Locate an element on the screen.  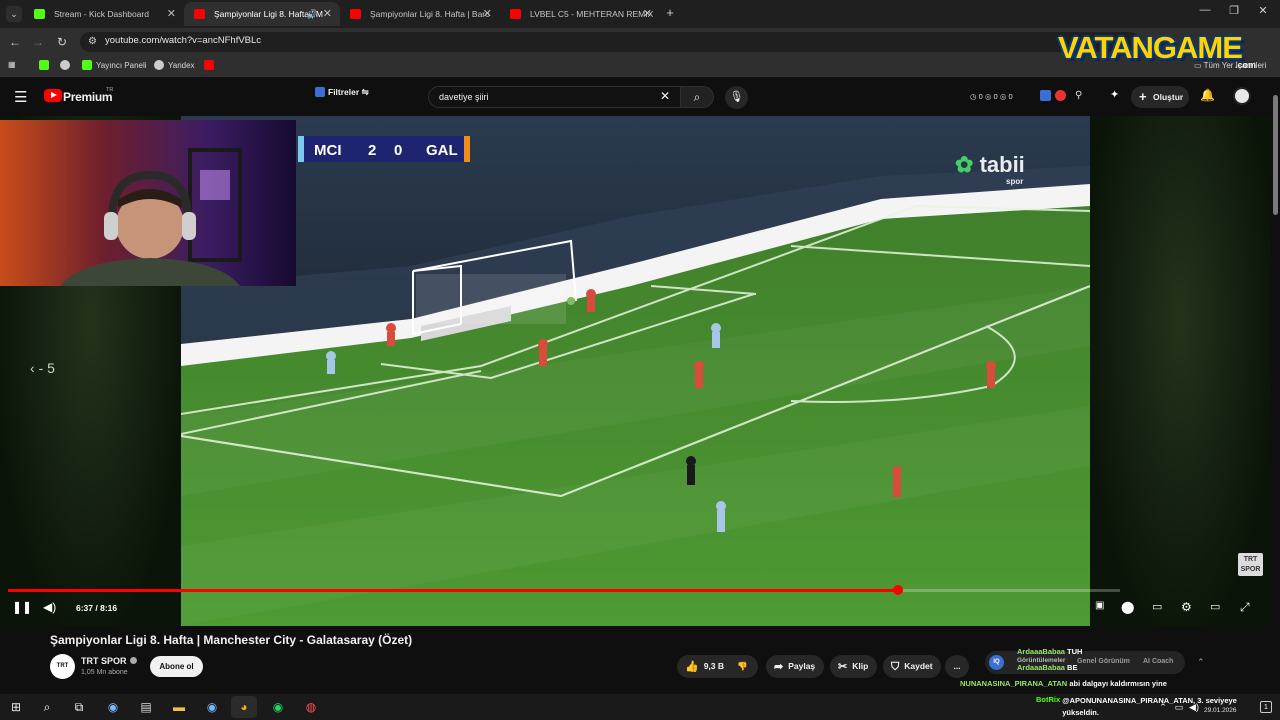
tab-youtube-active: Şampiyonlar Ligi 8. Hafta | M 🔊 ✕ is located at coordinates (262, 14).